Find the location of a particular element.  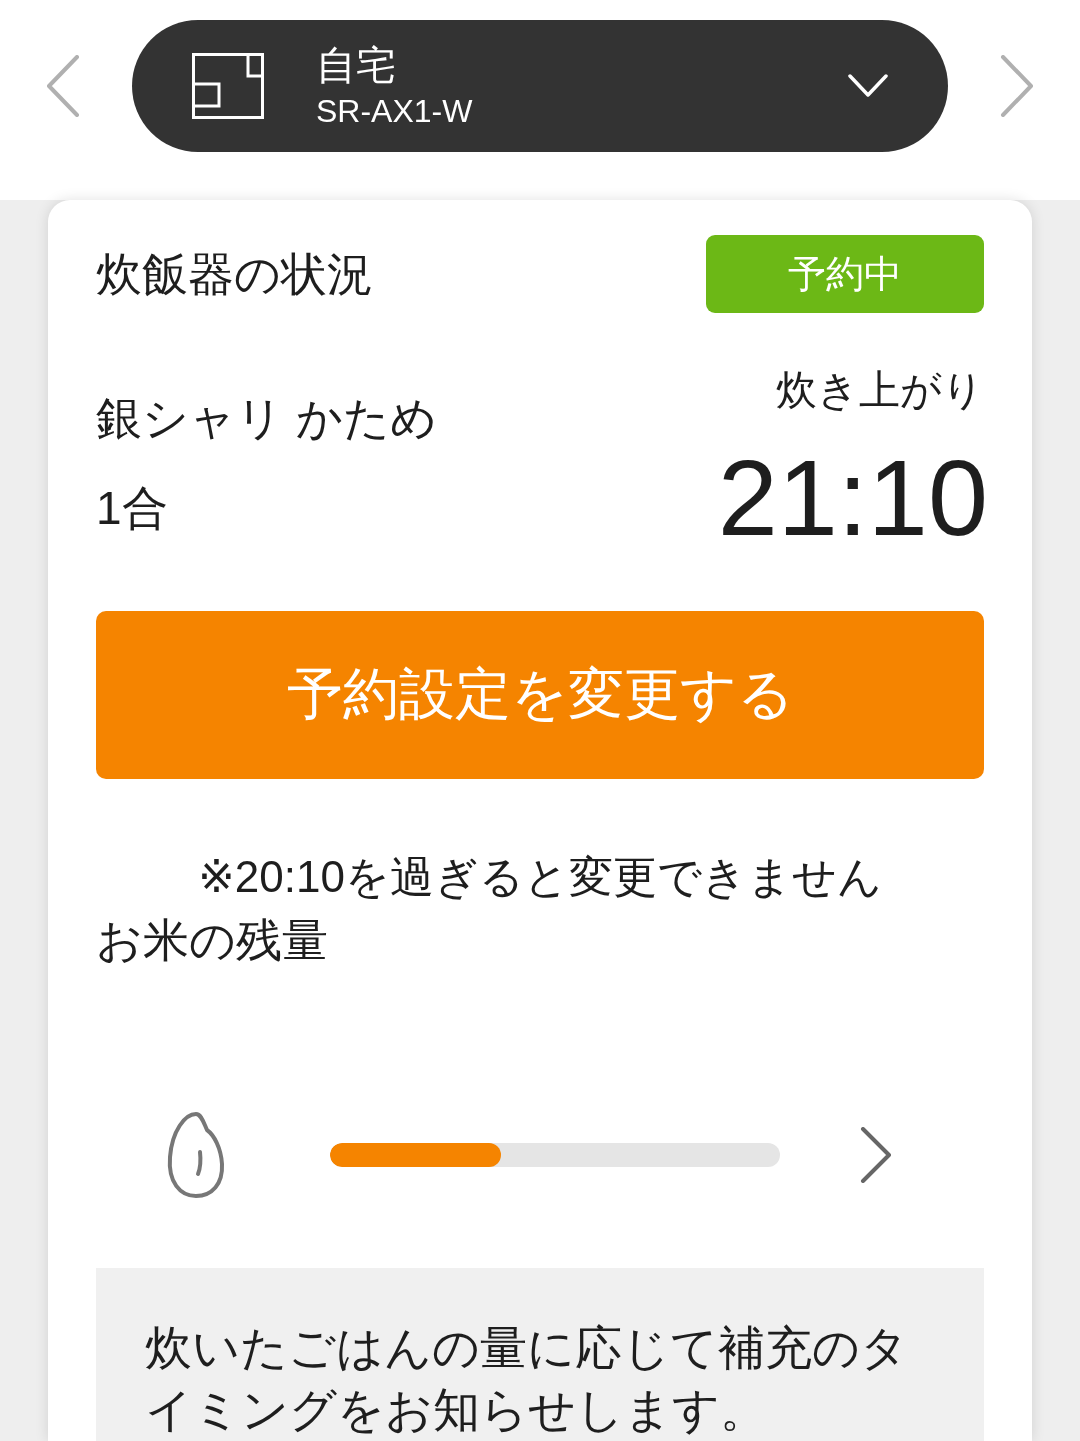

status-badge: 予約中 is located at coordinates (845, 274).